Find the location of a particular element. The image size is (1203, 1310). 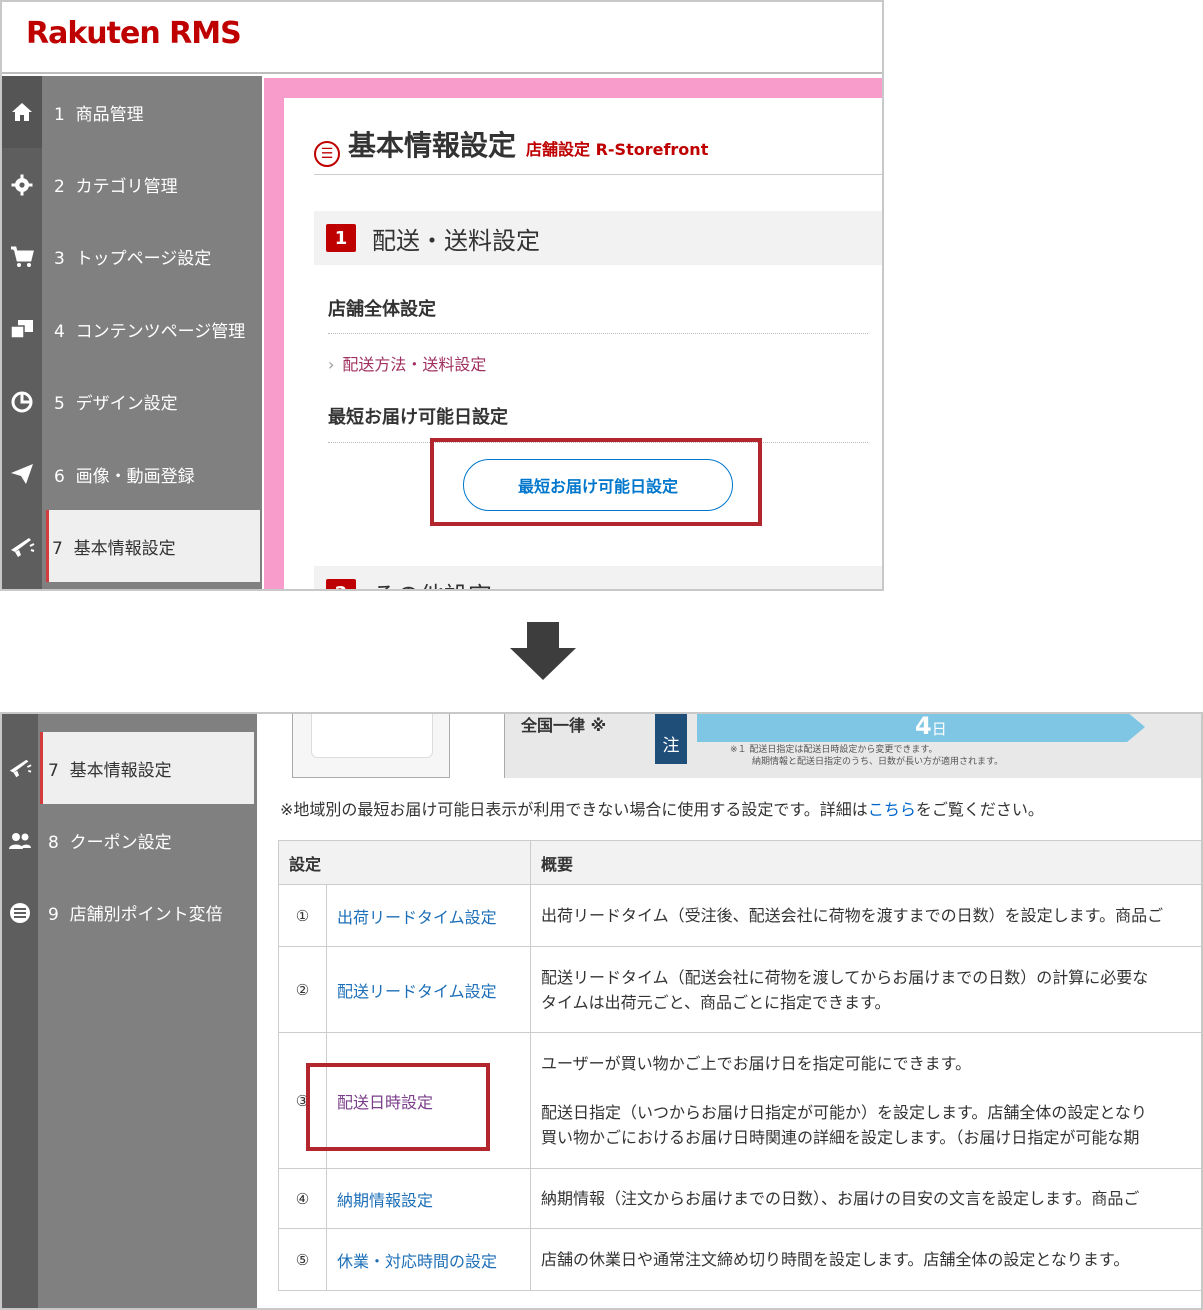

users-icon is located at coordinates (20, 840).